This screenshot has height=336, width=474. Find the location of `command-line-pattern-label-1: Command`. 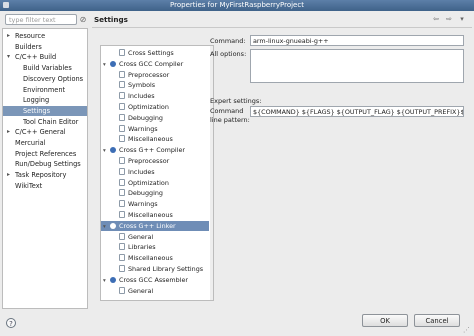

command-line-pattern-label-1: Command is located at coordinates (227, 111).